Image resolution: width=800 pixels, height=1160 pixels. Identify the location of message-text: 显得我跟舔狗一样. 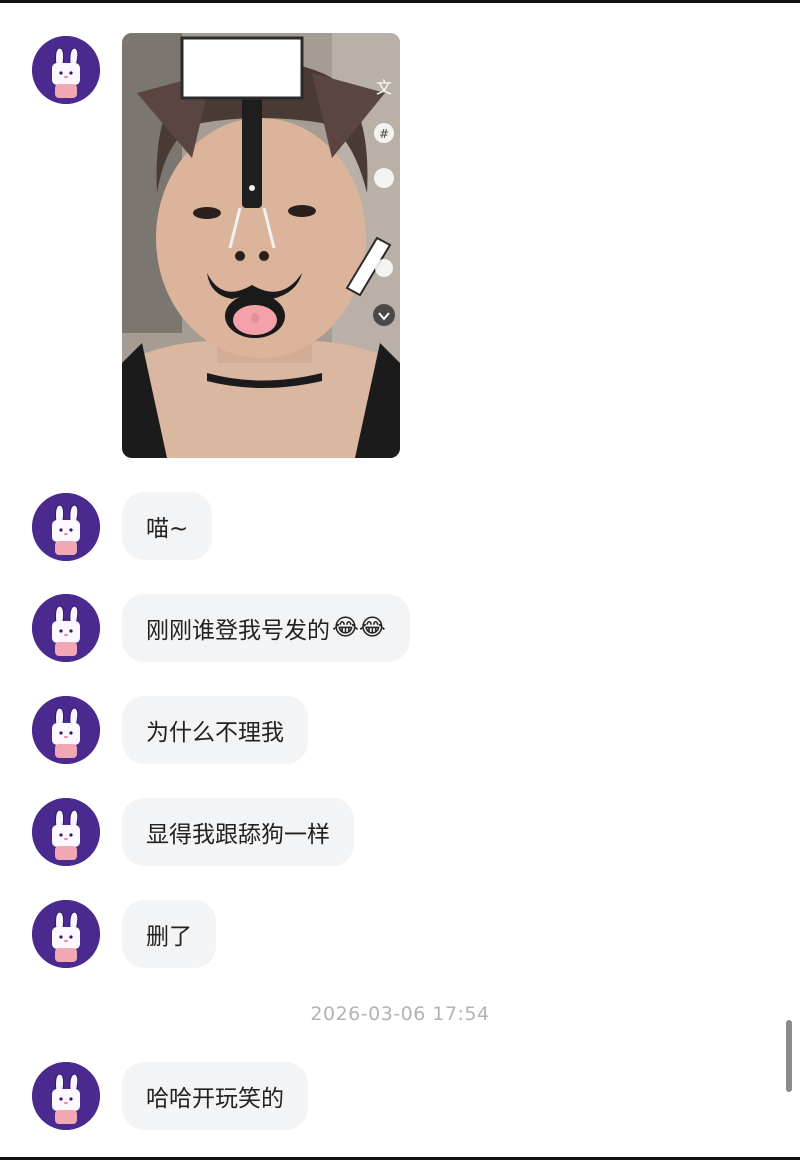
(238, 835).